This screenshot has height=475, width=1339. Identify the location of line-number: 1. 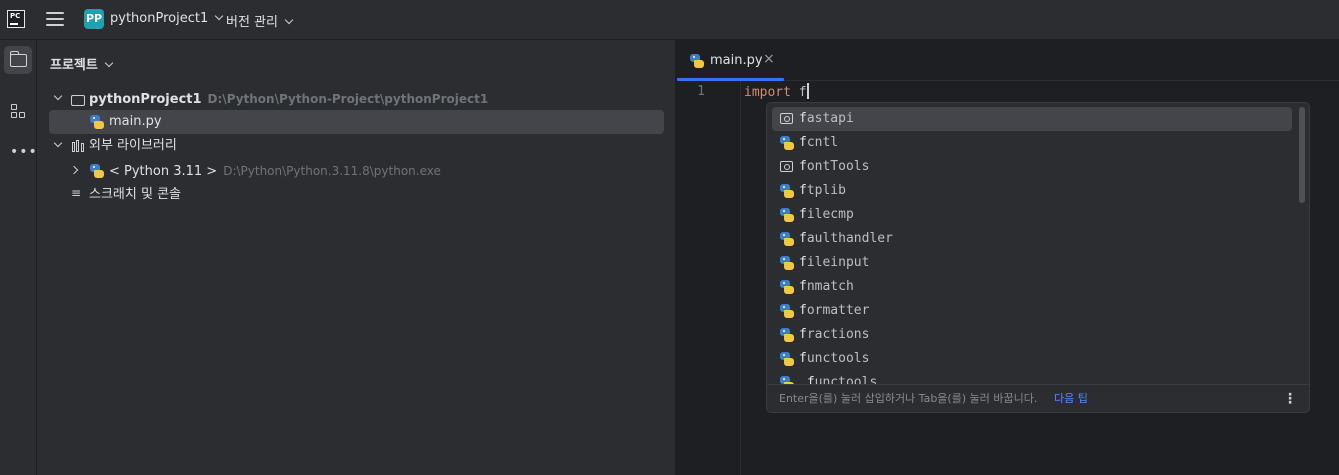
(701, 91).